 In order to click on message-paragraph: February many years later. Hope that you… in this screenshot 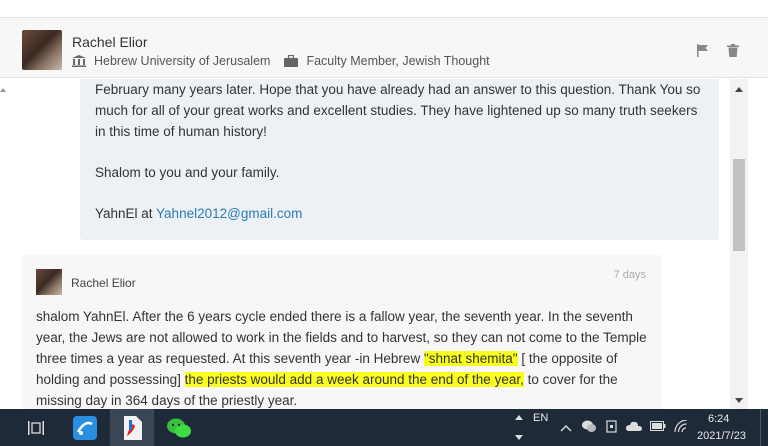, I will do `click(398, 110)`.